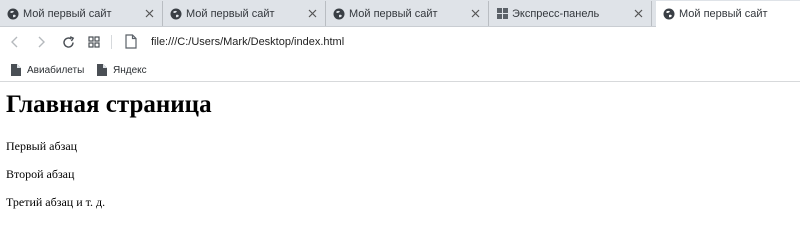  Describe the element at coordinates (81, 13) in the screenshot. I see `tab-1: Мой первый сайт` at that location.